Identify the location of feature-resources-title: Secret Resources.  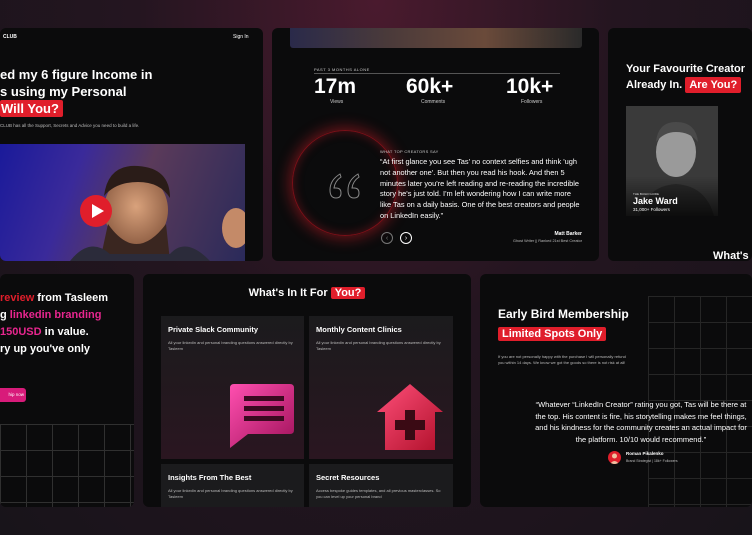
(348, 477).